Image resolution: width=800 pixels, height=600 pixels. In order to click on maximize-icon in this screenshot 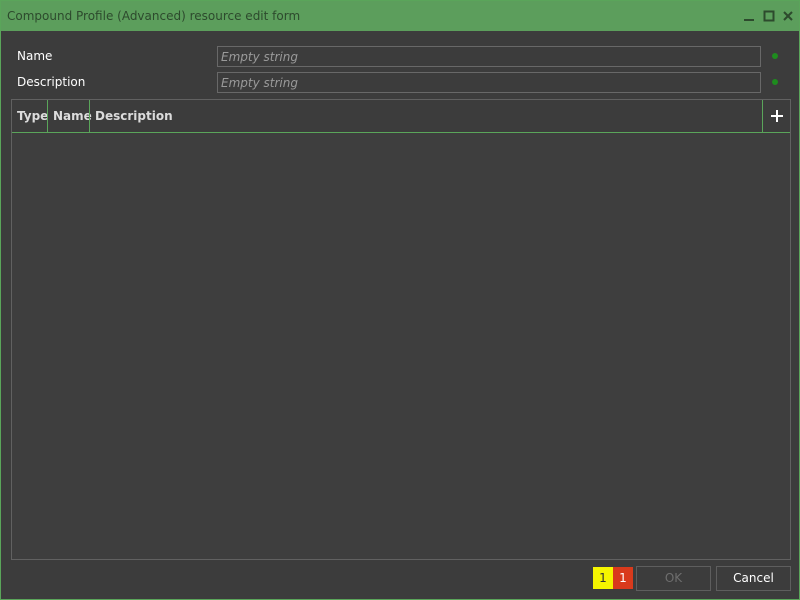, I will do `click(769, 16)`.